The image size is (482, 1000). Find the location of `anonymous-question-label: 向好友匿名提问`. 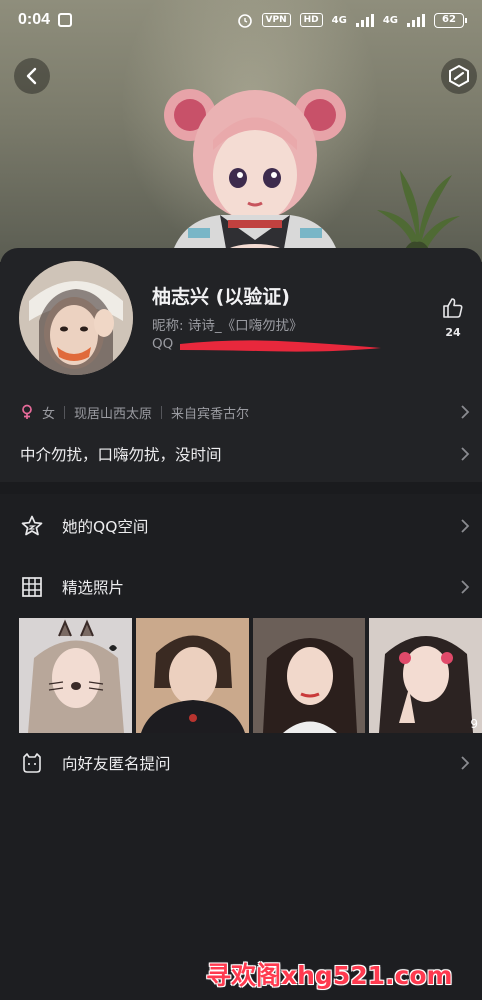

anonymous-question-label: 向好友匿名提问 is located at coordinates (116, 764).